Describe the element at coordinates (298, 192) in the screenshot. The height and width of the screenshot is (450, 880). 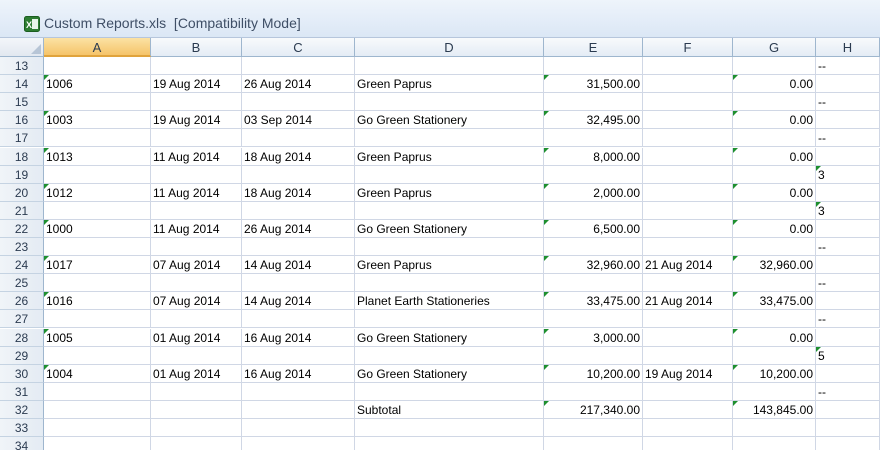
I see `cell-c20: 18 Aug 2014` at that location.